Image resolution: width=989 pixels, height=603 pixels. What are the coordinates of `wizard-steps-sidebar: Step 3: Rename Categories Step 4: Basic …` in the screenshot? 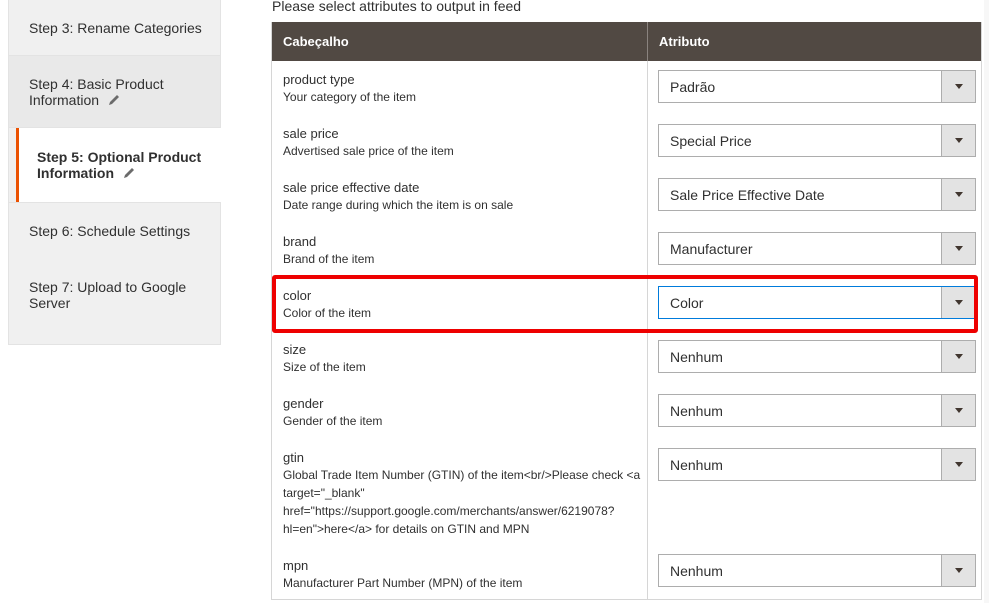 It's located at (114, 172).